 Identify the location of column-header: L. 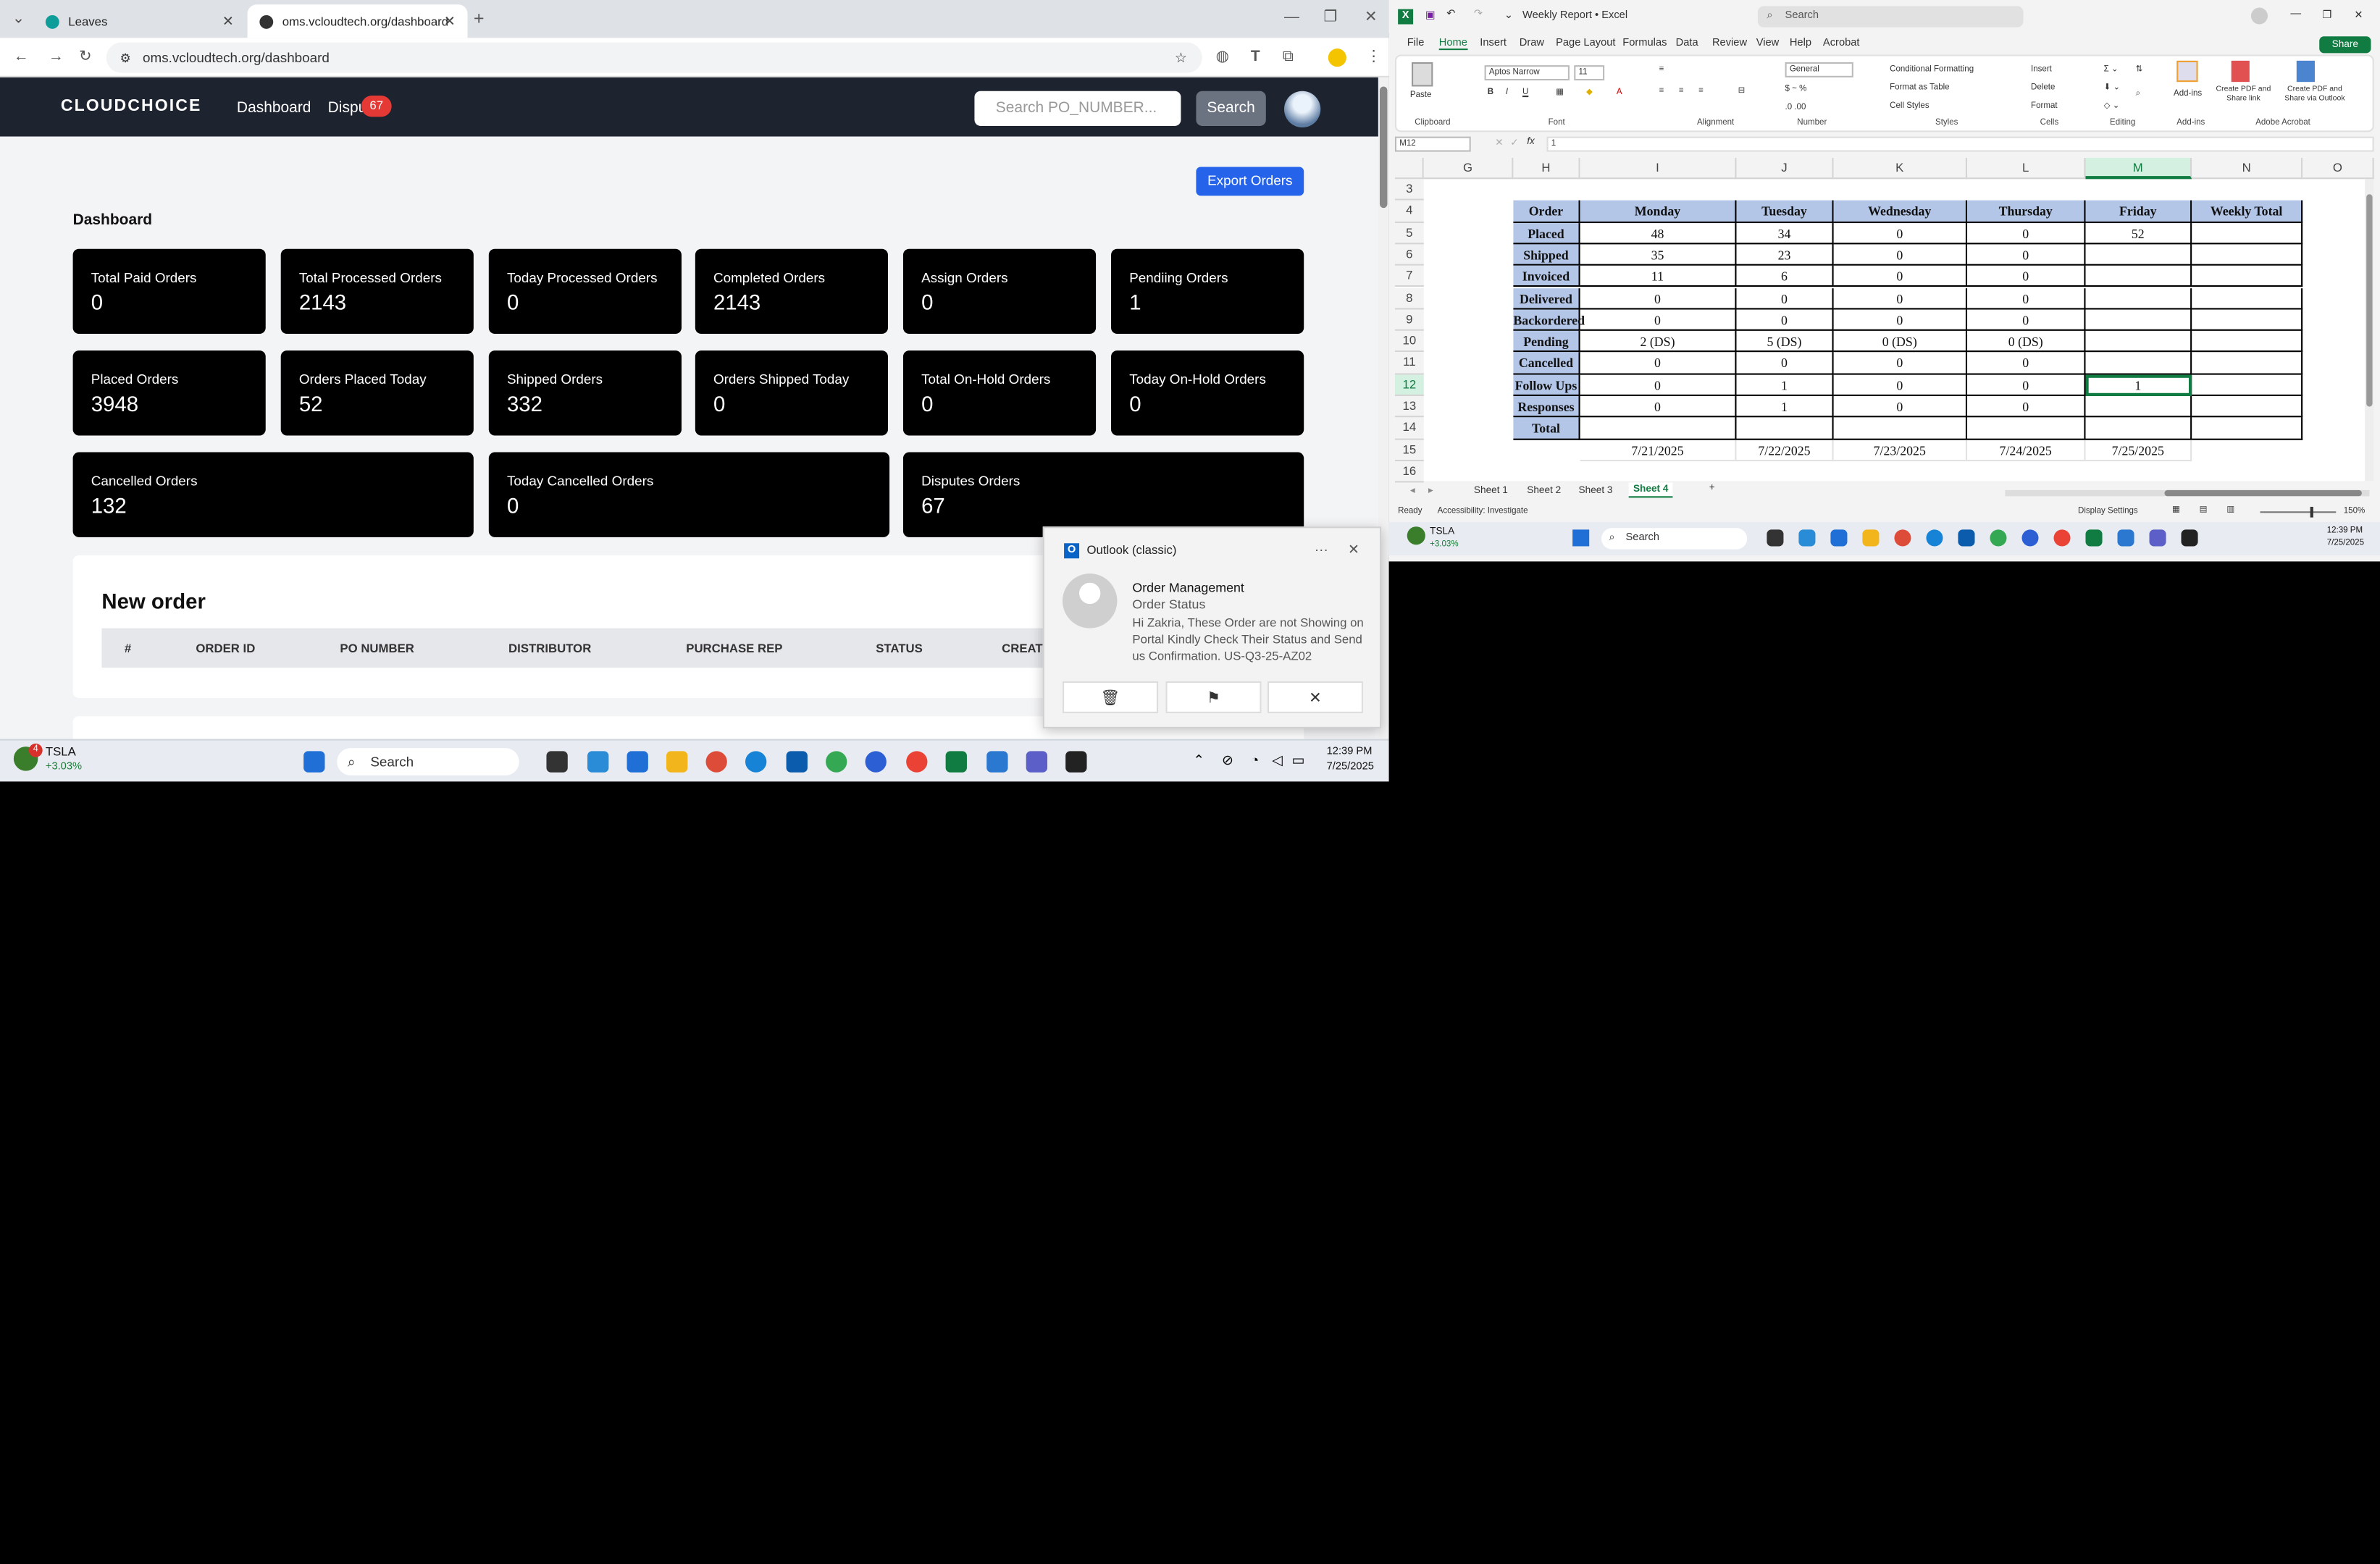
(2026, 168).